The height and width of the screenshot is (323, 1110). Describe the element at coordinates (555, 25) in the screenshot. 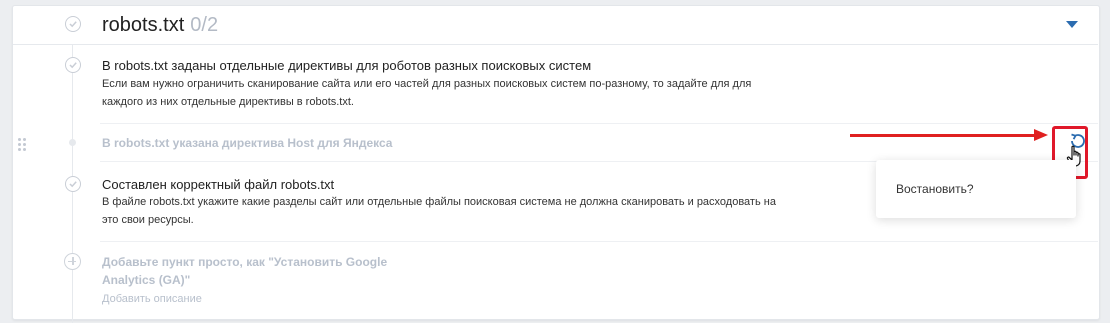

I see `section-header: robots.txt 0/2` at that location.